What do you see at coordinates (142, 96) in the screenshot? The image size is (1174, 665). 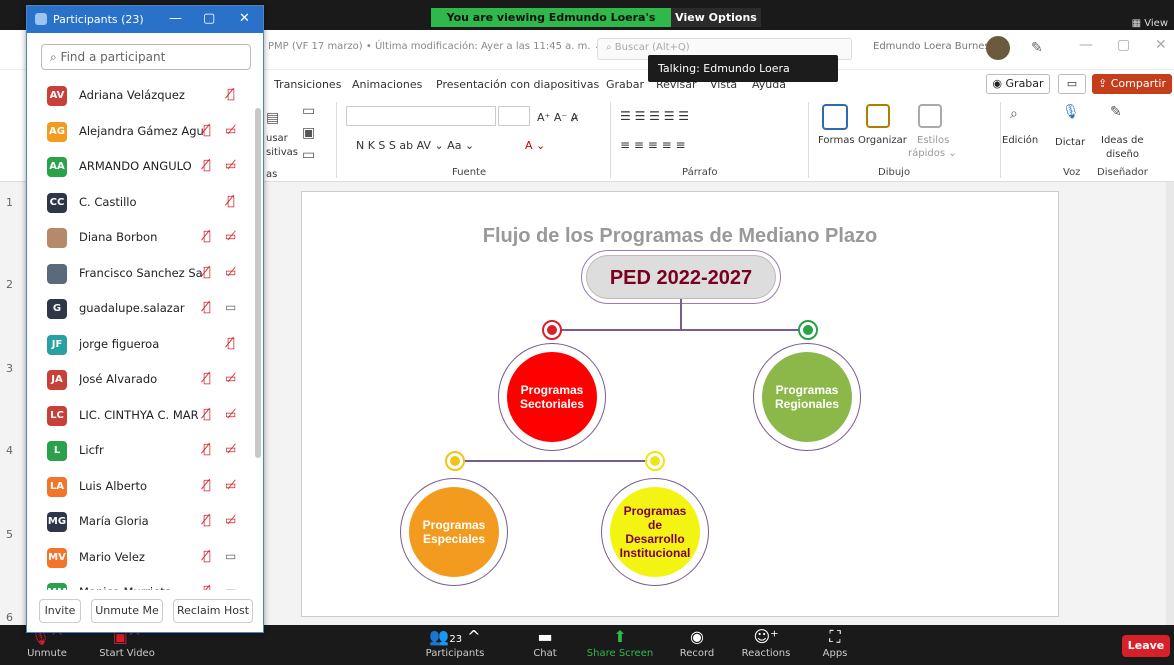 I see `participant-row: AV Adriana Velázquez 🎙̸` at bounding box center [142, 96].